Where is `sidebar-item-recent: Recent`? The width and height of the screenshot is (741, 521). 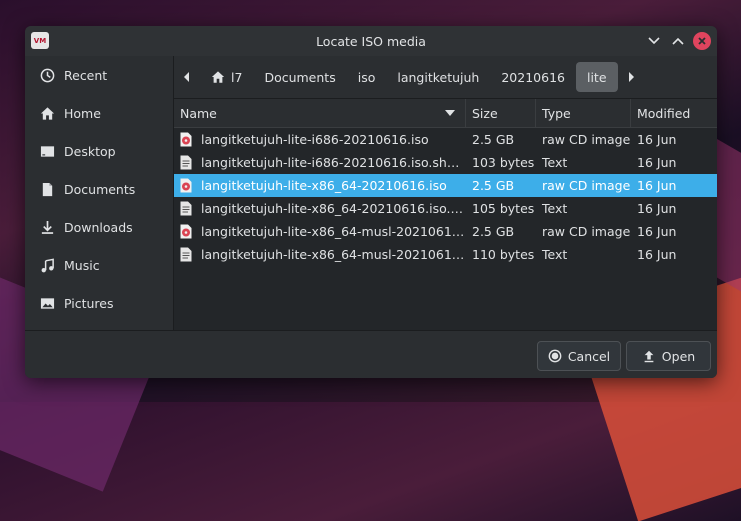 sidebar-item-recent: Recent is located at coordinates (99, 75).